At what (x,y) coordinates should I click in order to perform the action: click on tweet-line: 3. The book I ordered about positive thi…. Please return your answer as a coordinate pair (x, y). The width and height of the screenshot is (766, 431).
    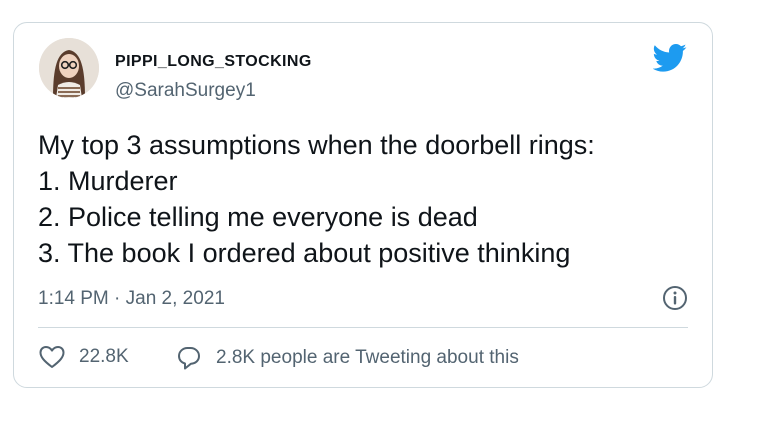
    Looking at the image, I should click on (304, 253).